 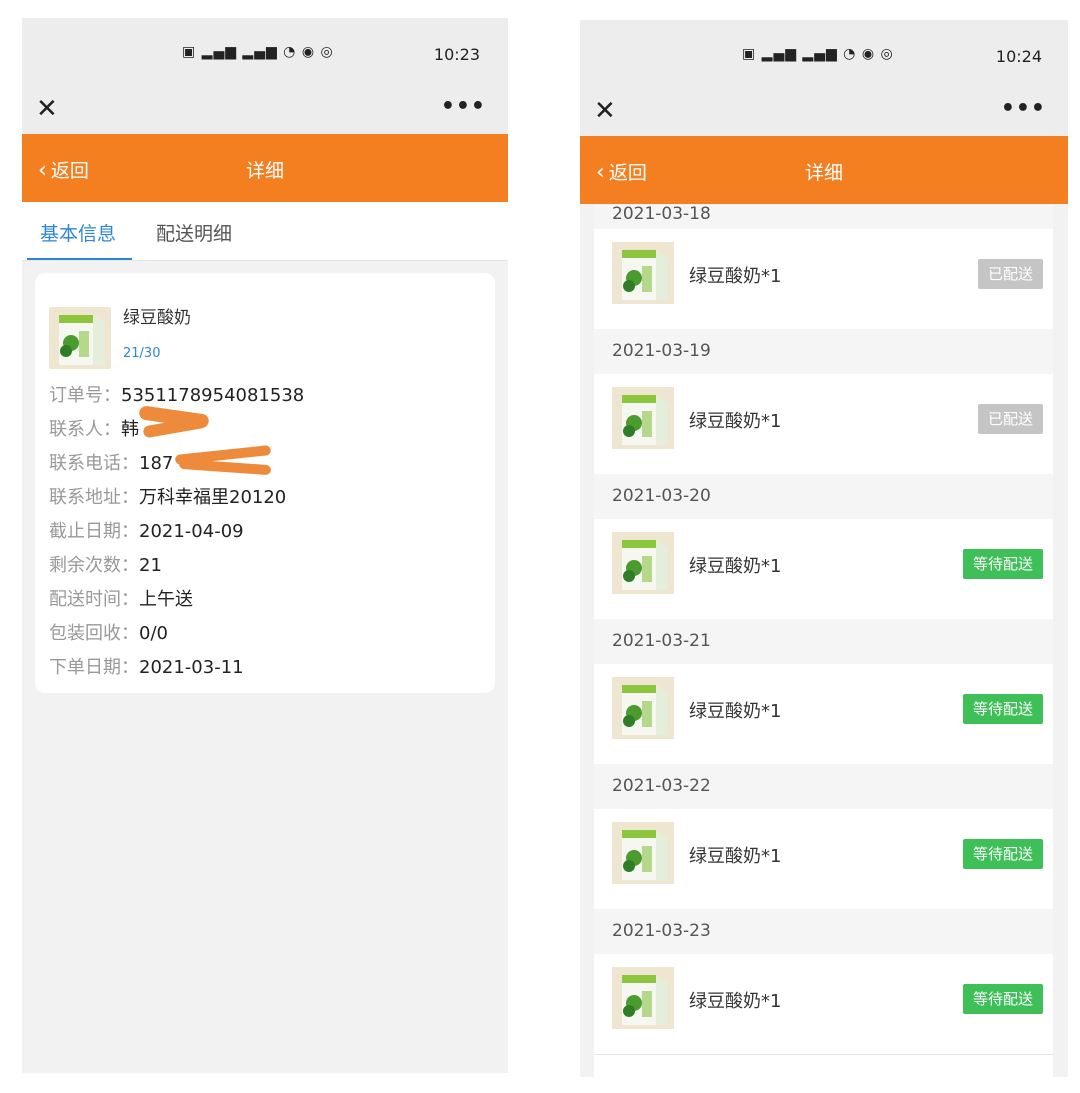 I want to click on status-bar: ▣ ▂▄▆ ▂▄▆ ◔ ◉ ◎ 10:23, so click(x=265, y=53).